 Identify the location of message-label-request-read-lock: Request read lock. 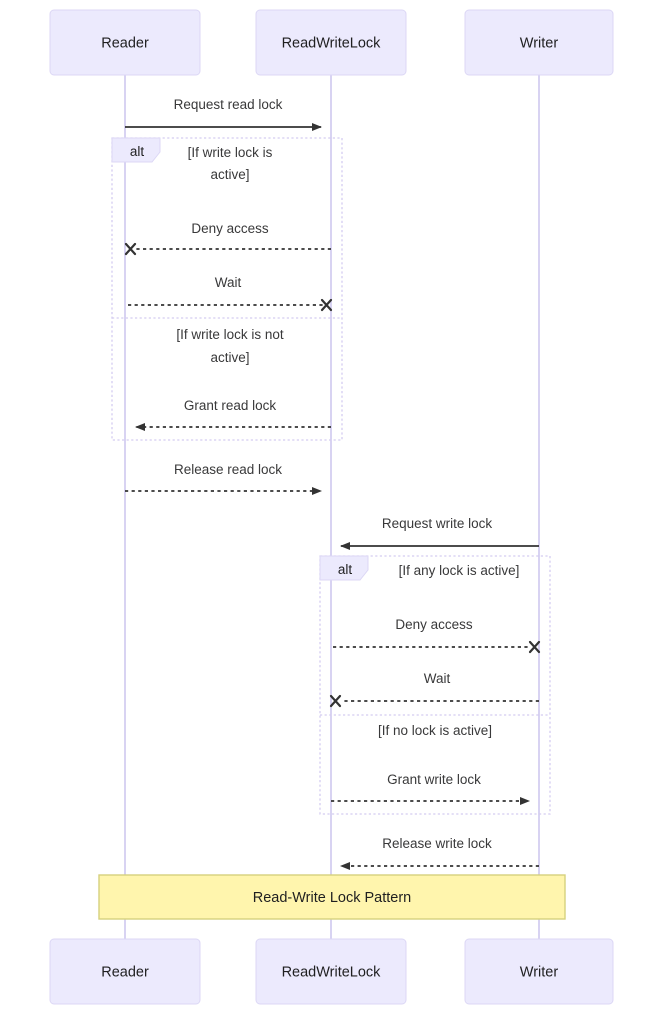
(228, 104).